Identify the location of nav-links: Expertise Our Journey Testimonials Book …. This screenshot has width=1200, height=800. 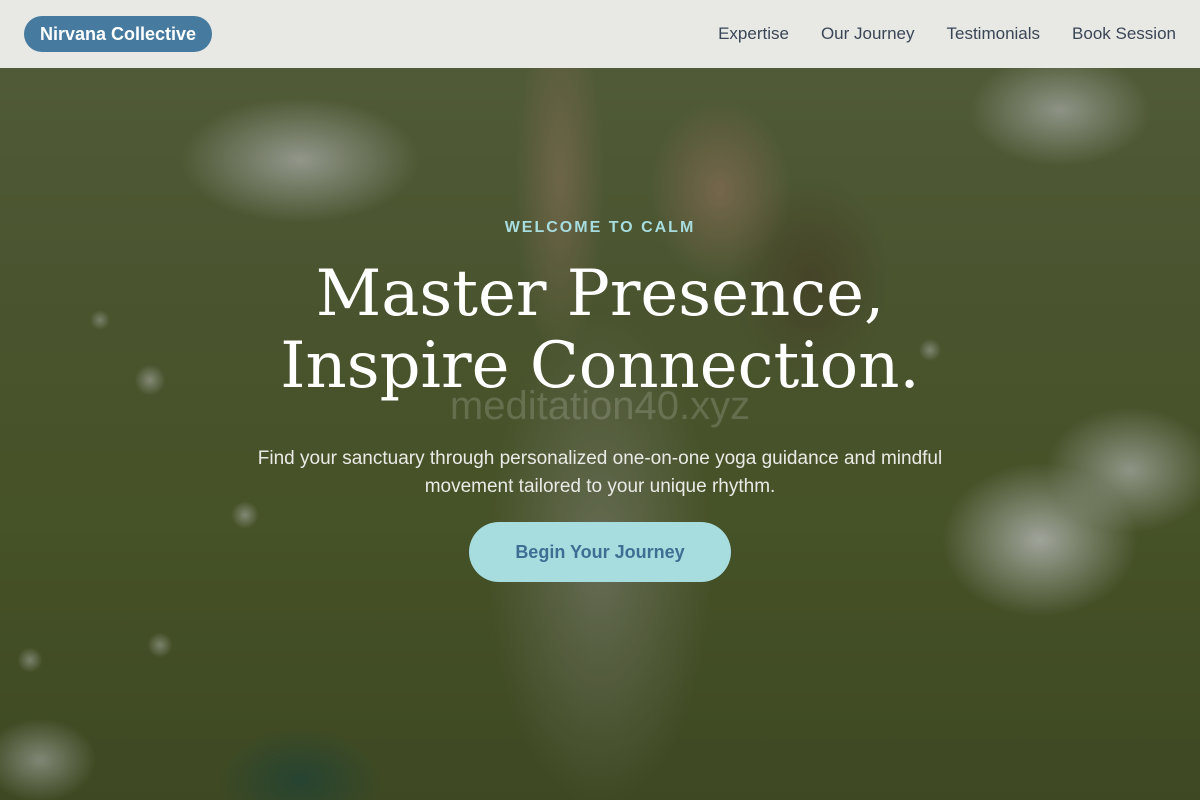
(947, 34).